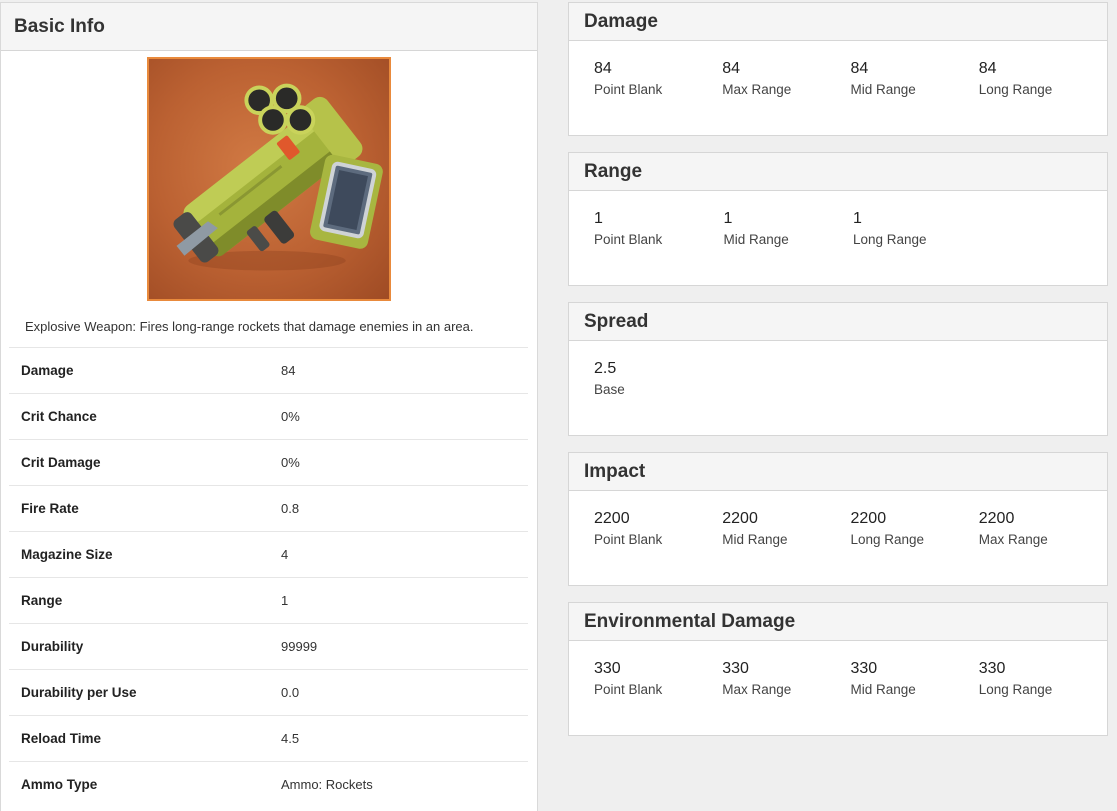 Image resolution: width=1117 pixels, height=811 pixels. I want to click on spread-card-header: Spread, so click(838, 322).